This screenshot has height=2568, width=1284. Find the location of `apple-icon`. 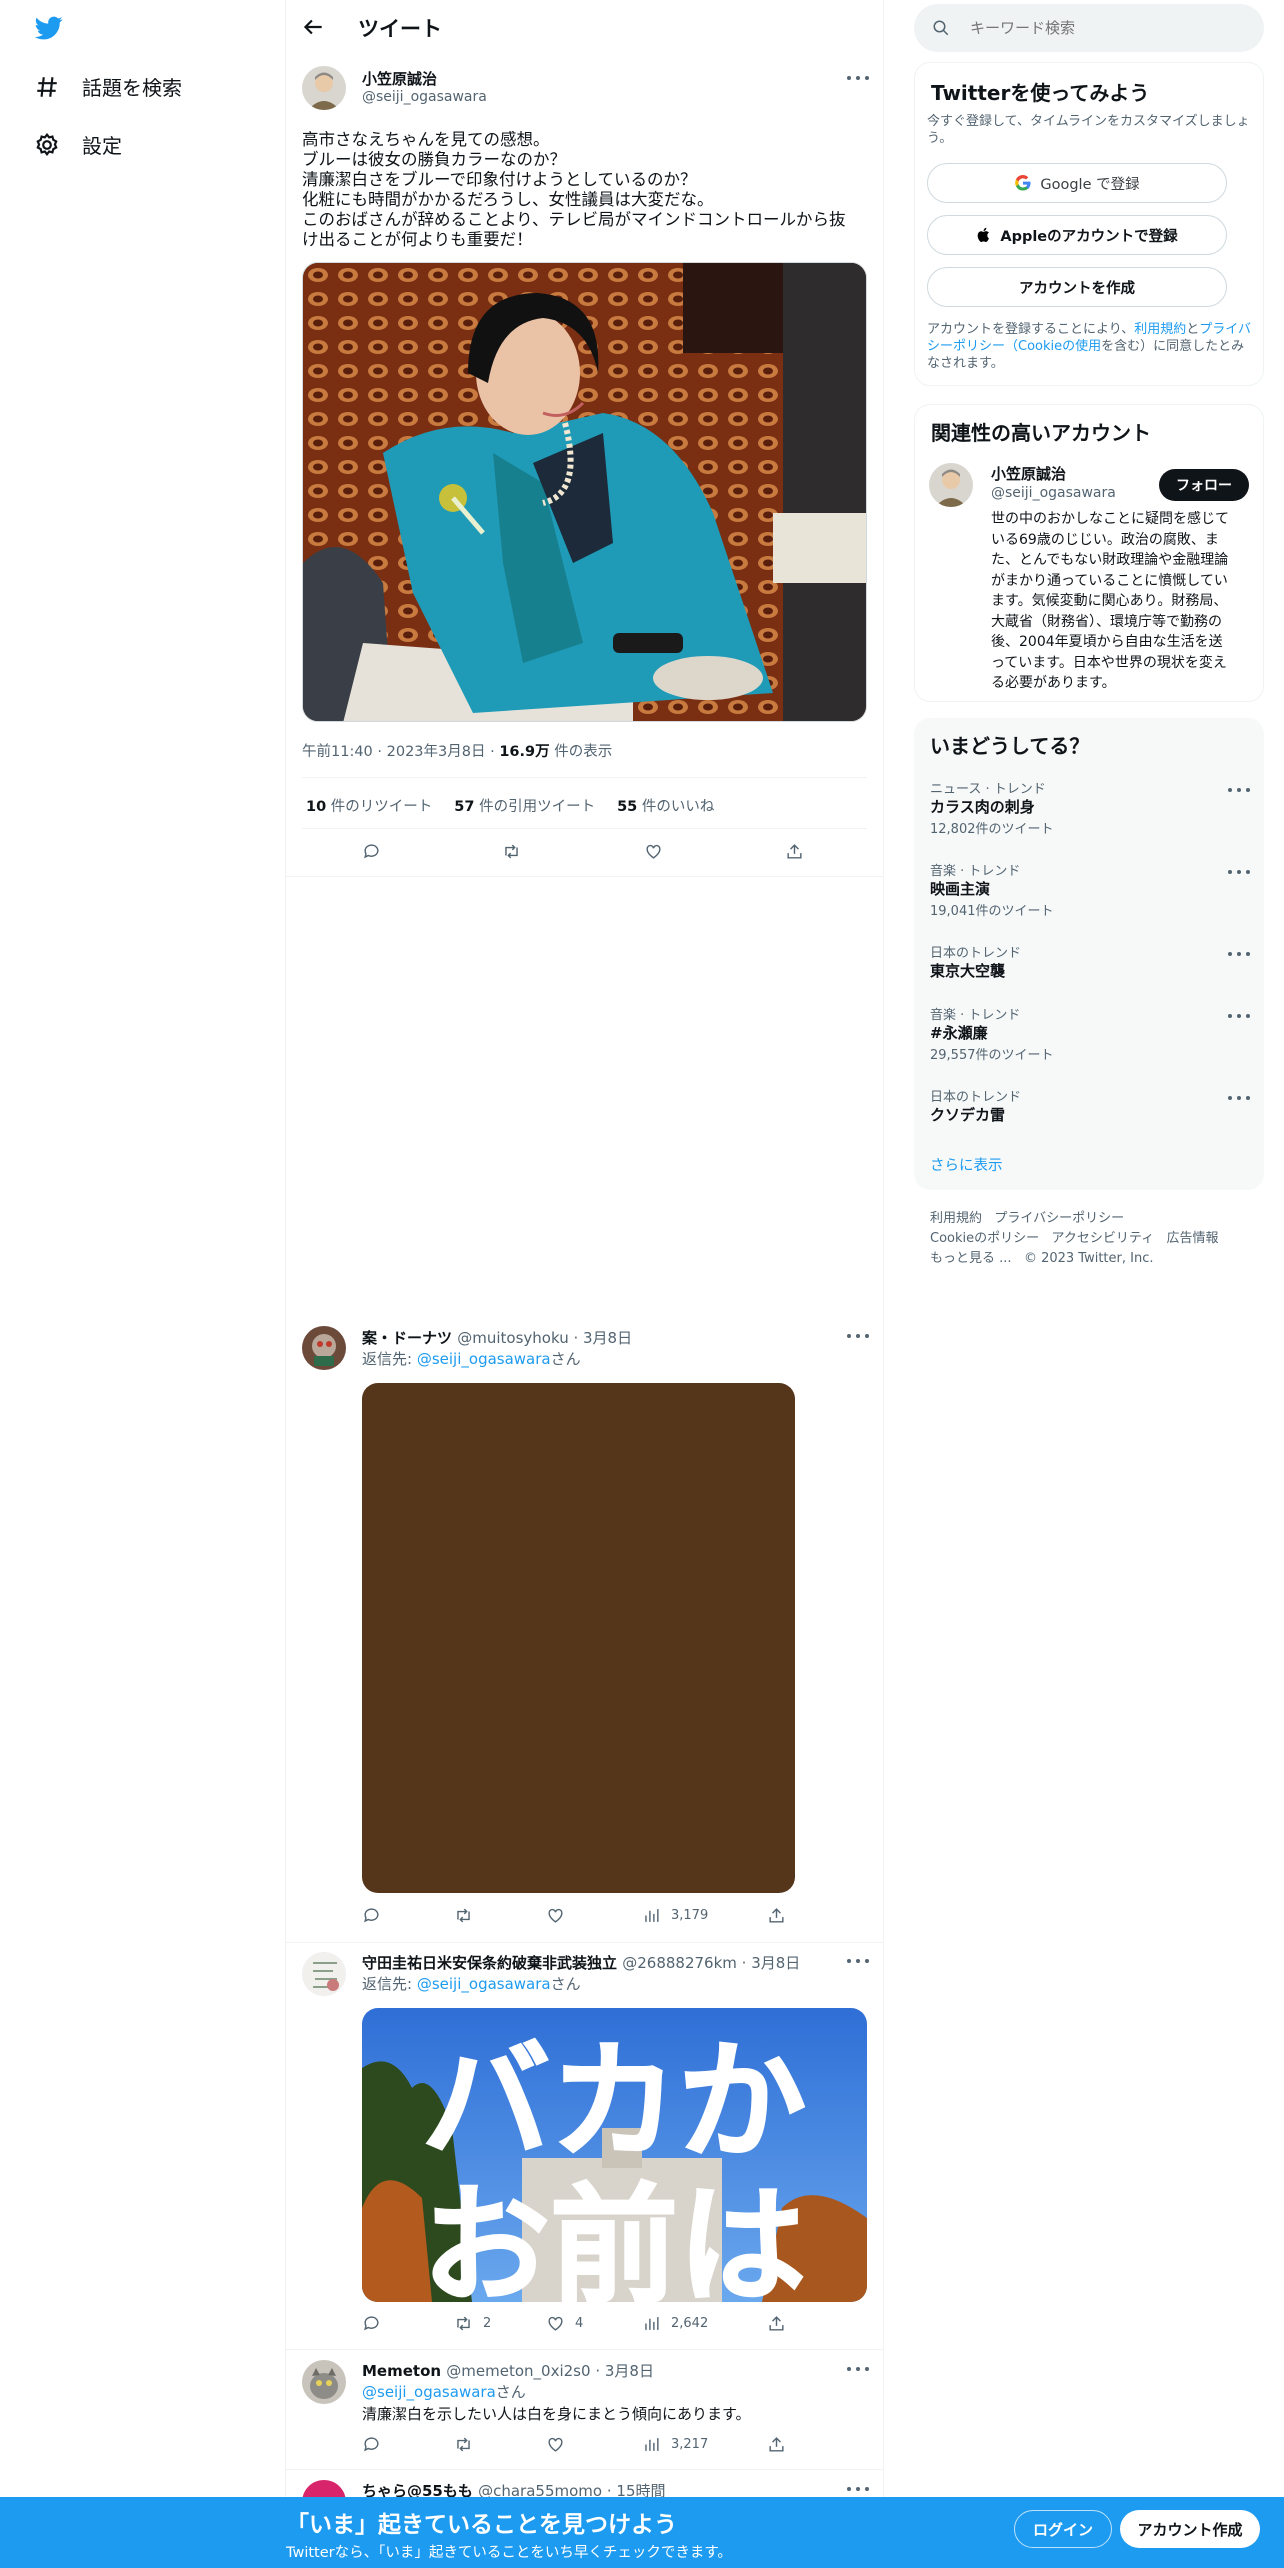

apple-icon is located at coordinates (984, 234).